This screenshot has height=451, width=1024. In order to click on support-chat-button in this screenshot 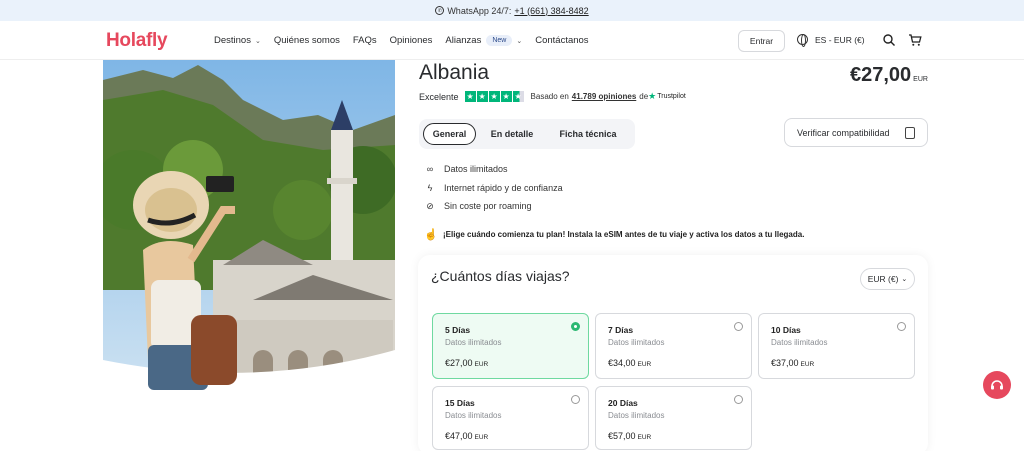, I will do `click(997, 385)`.